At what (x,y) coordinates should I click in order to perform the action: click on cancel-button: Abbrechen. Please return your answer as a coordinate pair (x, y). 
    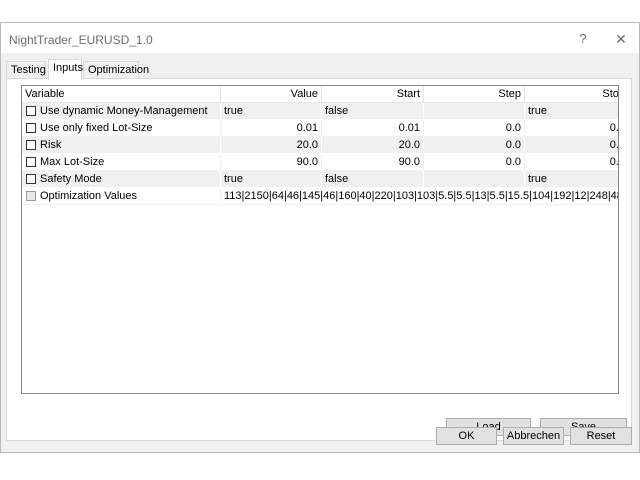
    Looking at the image, I should click on (533, 436).